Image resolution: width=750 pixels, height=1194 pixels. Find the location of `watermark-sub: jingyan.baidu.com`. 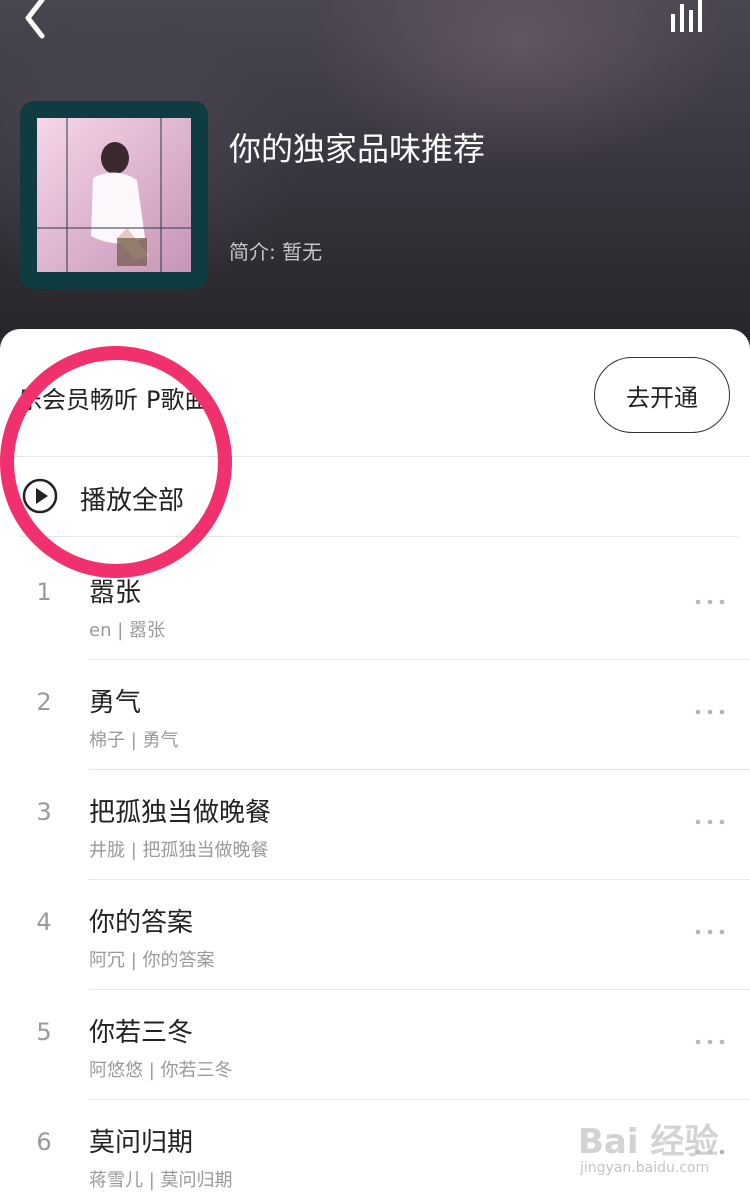

watermark-sub: jingyan.baidu.com is located at coordinates (645, 1168).